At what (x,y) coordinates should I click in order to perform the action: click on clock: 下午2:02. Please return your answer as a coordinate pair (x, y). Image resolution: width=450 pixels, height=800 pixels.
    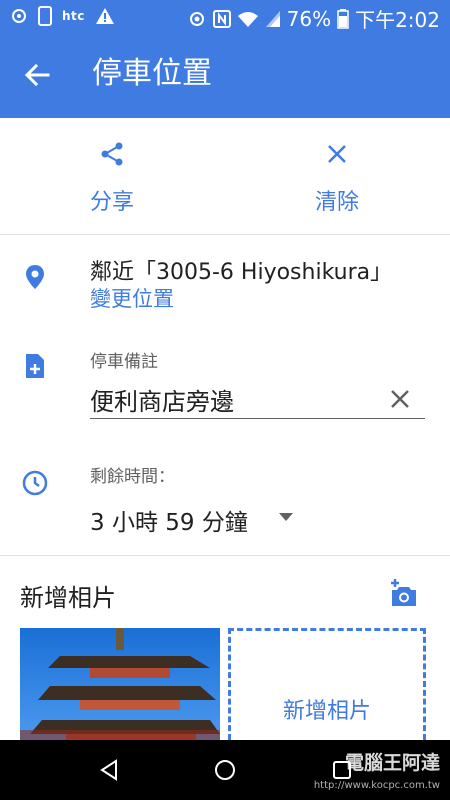
    Looking at the image, I should click on (397, 20).